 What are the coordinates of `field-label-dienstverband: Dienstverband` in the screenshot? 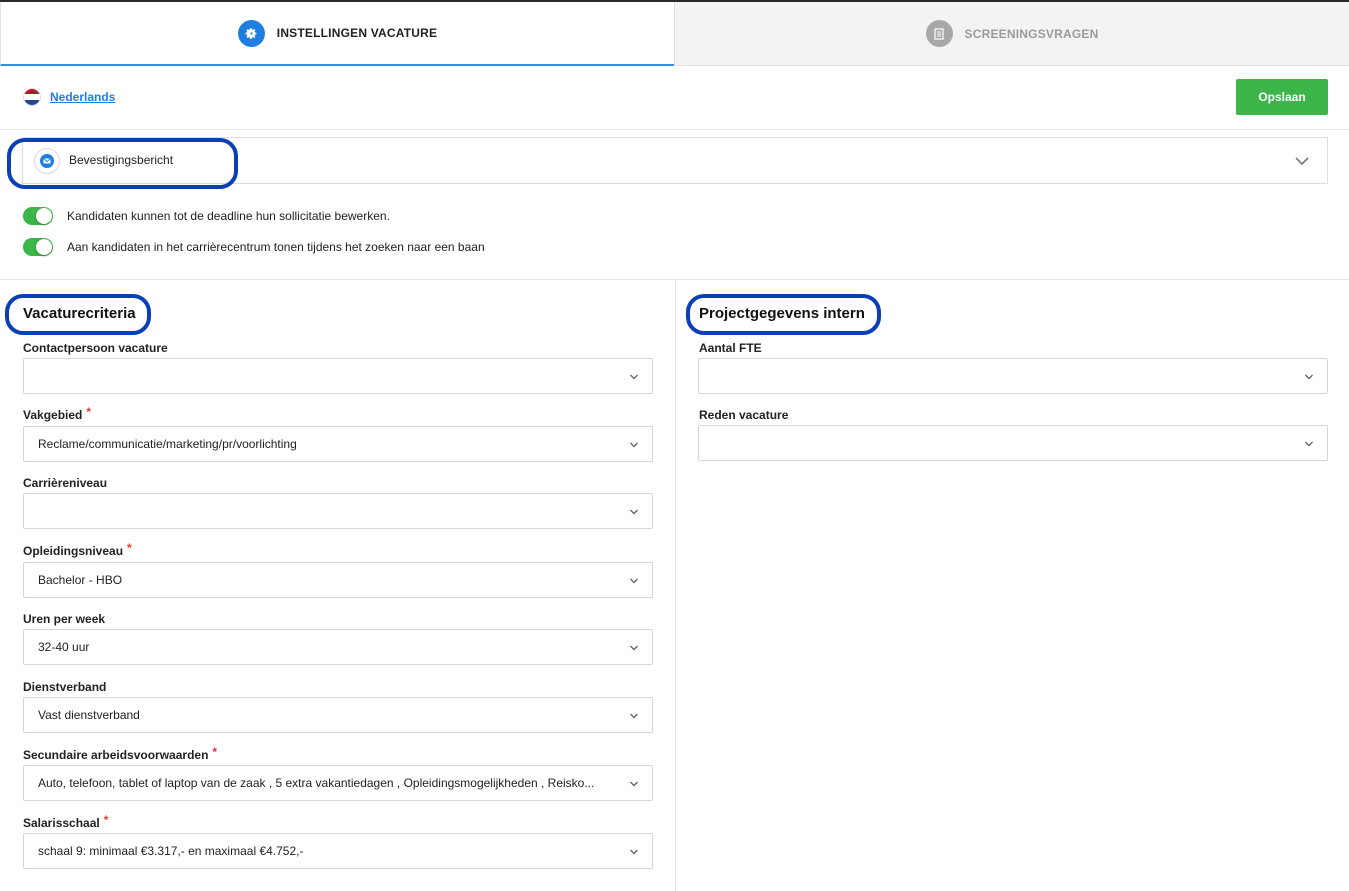 It's located at (65, 687).